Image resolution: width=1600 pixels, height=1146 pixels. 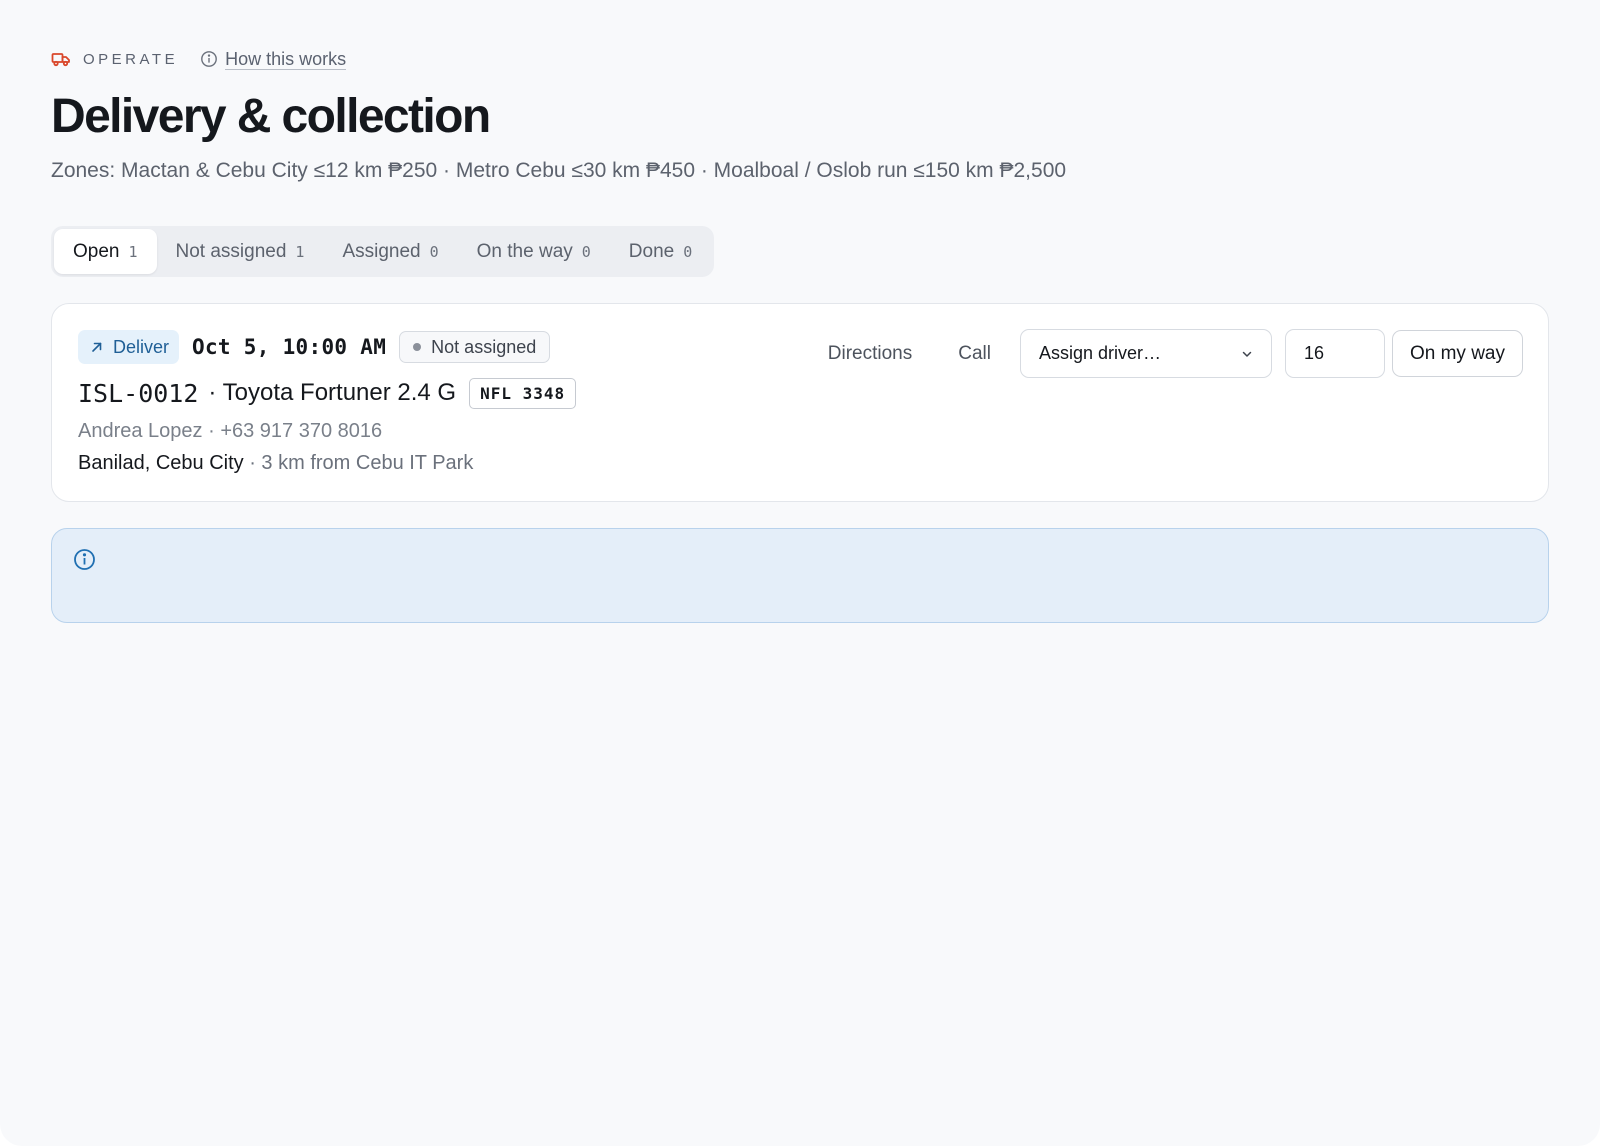 I want to click on tab-label: Done, so click(x=651, y=251).